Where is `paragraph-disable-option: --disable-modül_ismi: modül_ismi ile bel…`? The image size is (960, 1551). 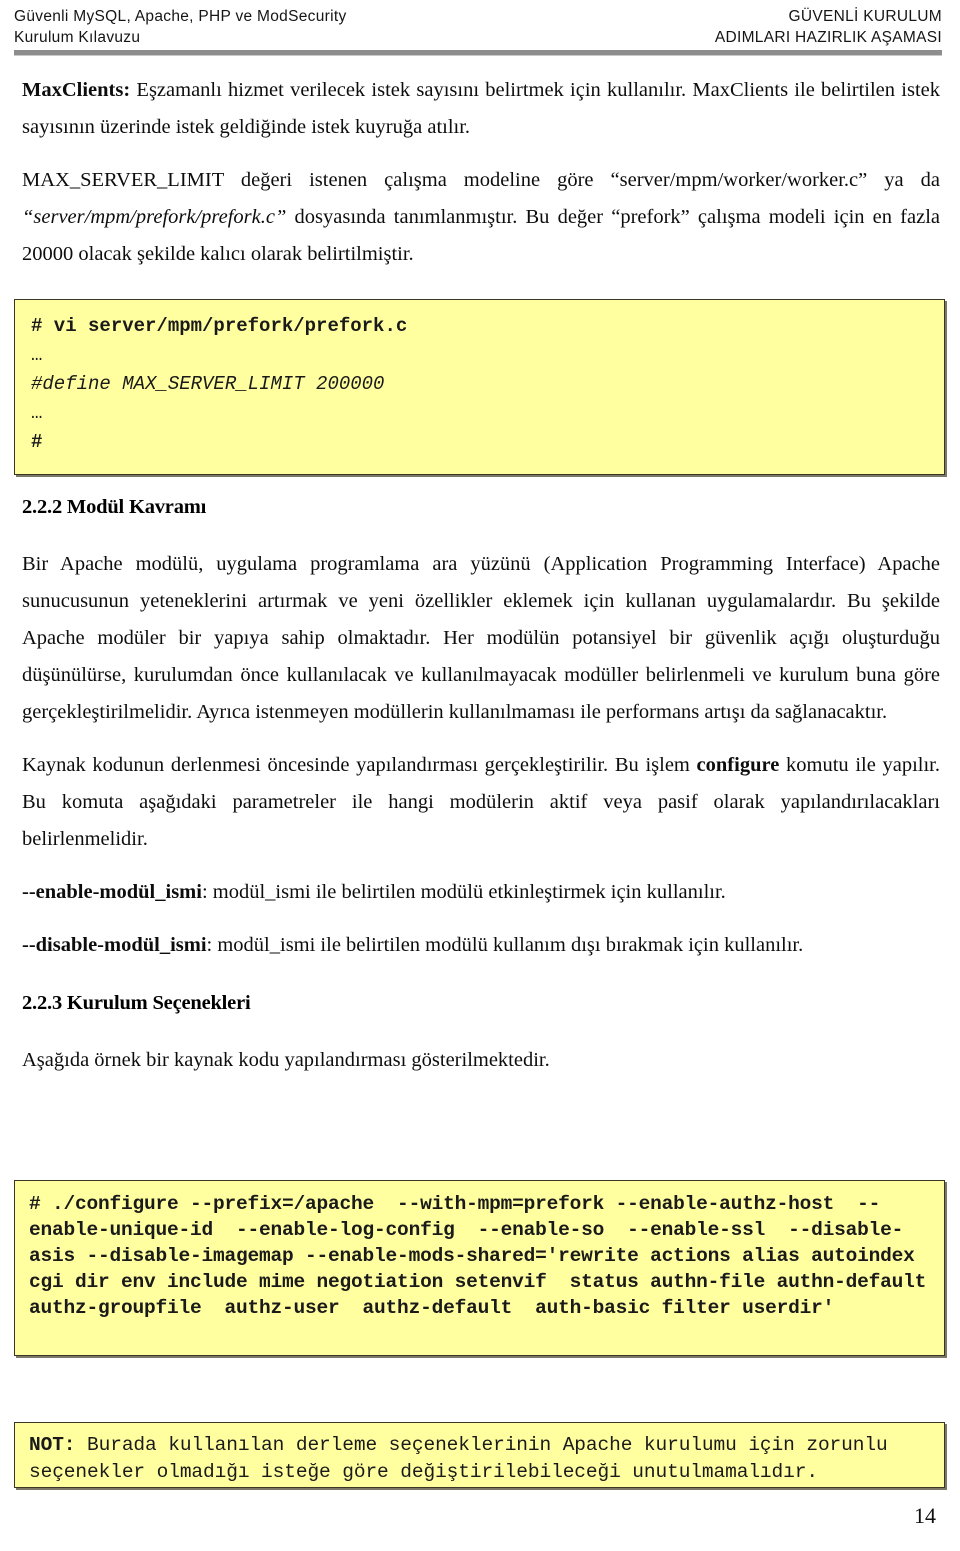
paragraph-disable-option: --disable-modül_ismi: modül_ismi ile bel… is located at coordinates (481, 945).